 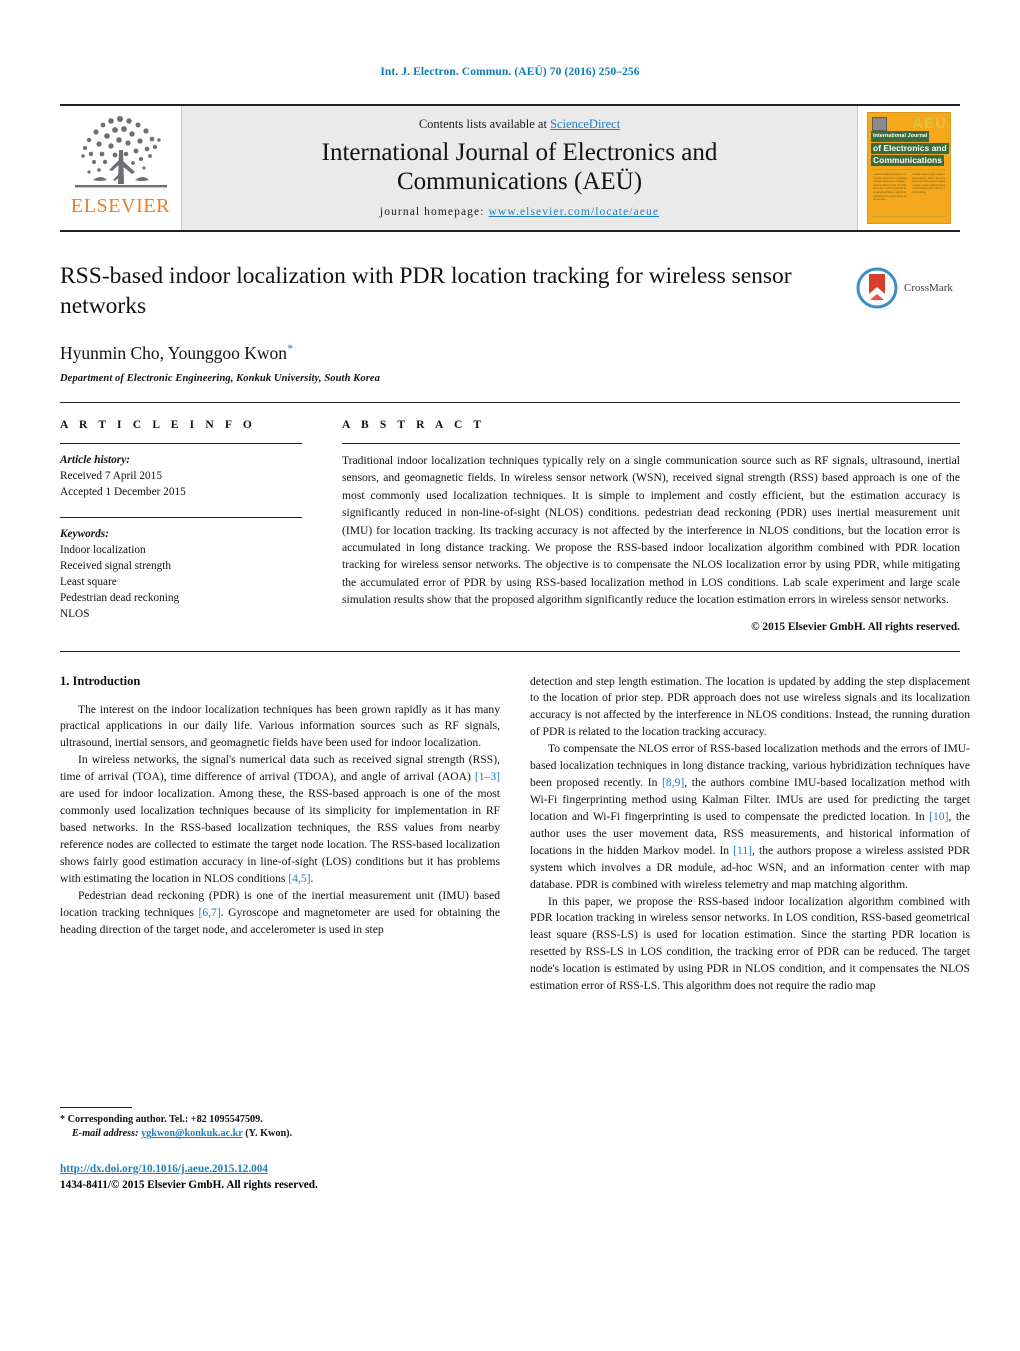 I want to click on footnote-marker: *, so click(x=63, y=1119).